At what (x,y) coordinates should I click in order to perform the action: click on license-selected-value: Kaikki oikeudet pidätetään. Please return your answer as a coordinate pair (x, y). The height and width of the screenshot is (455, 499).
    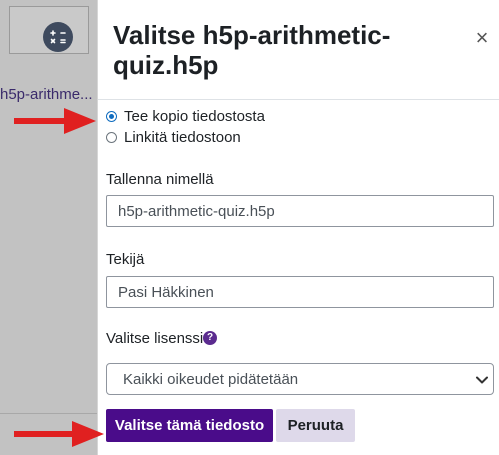
    Looking at the image, I should click on (211, 379).